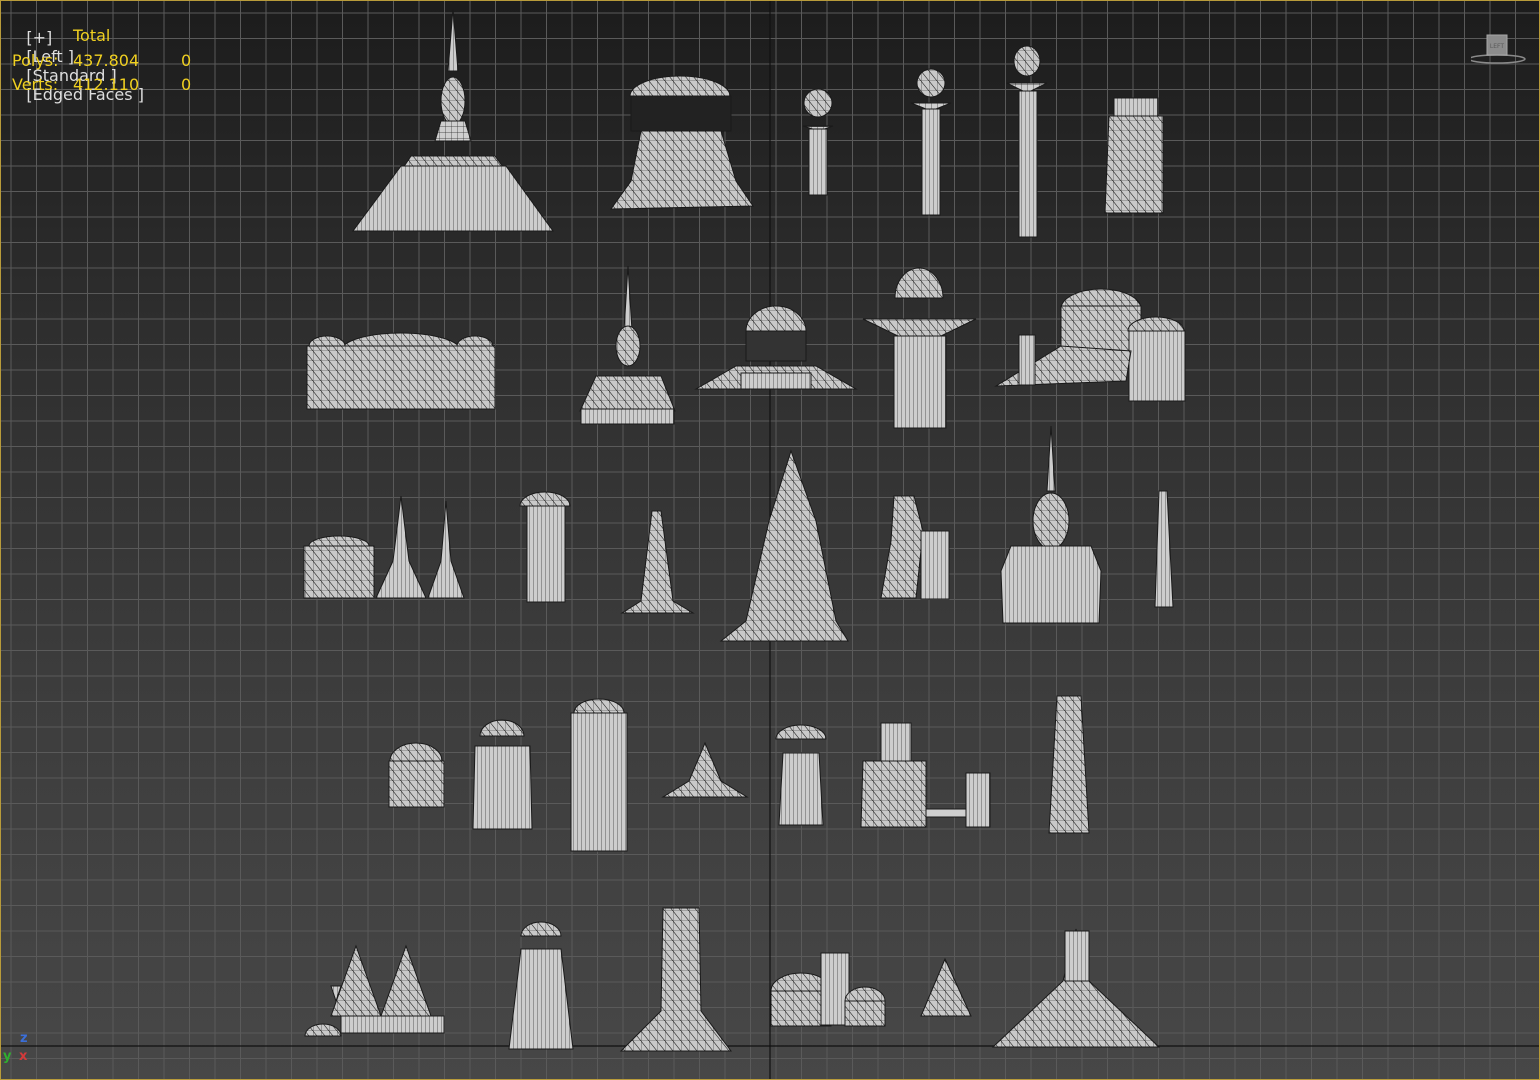 This screenshot has height=1080, width=1540. Describe the element at coordinates (7, 1056) in the screenshot. I see `axis-y-label: y` at that location.